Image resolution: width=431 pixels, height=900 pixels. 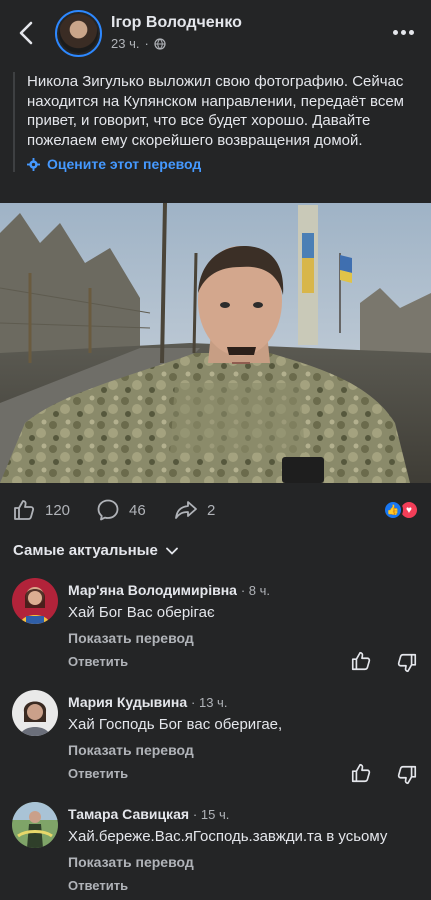 I want to click on comment-text: Хай Господь Бог вас оберигае,, so click(x=175, y=724).